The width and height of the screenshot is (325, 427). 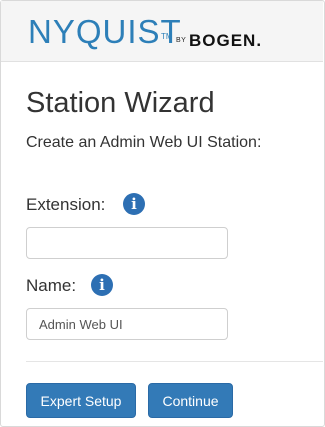 What do you see at coordinates (81, 400) in the screenshot?
I see `expert-setup-button: Expert Setup` at bounding box center [81, 400].